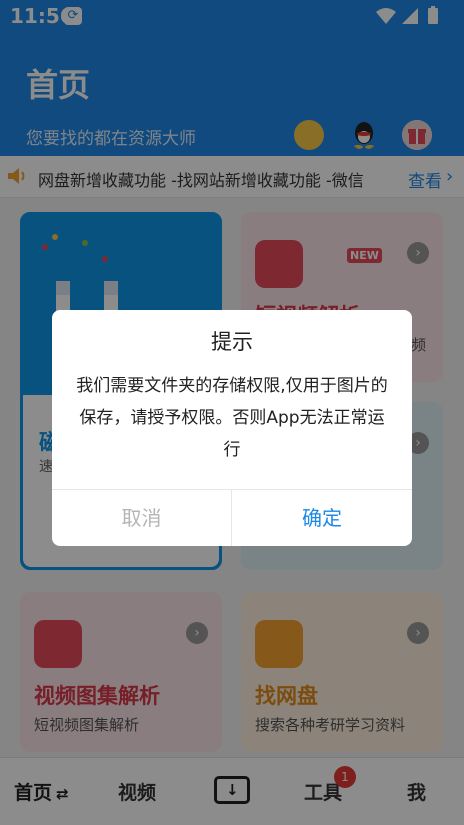  I want to click on dialog-message: 我们需要文件夹的存储权限,仅用于图片的保存，请授予权限。否则App无法正常运行, so click(232, 418).